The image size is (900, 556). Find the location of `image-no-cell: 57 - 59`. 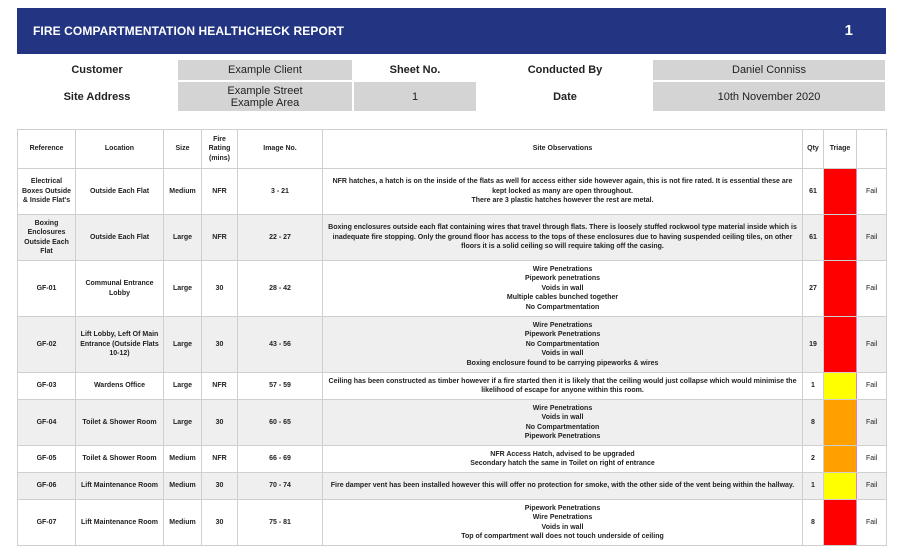

image-no-cell: 57 - 59 is located at coordinates (280, 386).